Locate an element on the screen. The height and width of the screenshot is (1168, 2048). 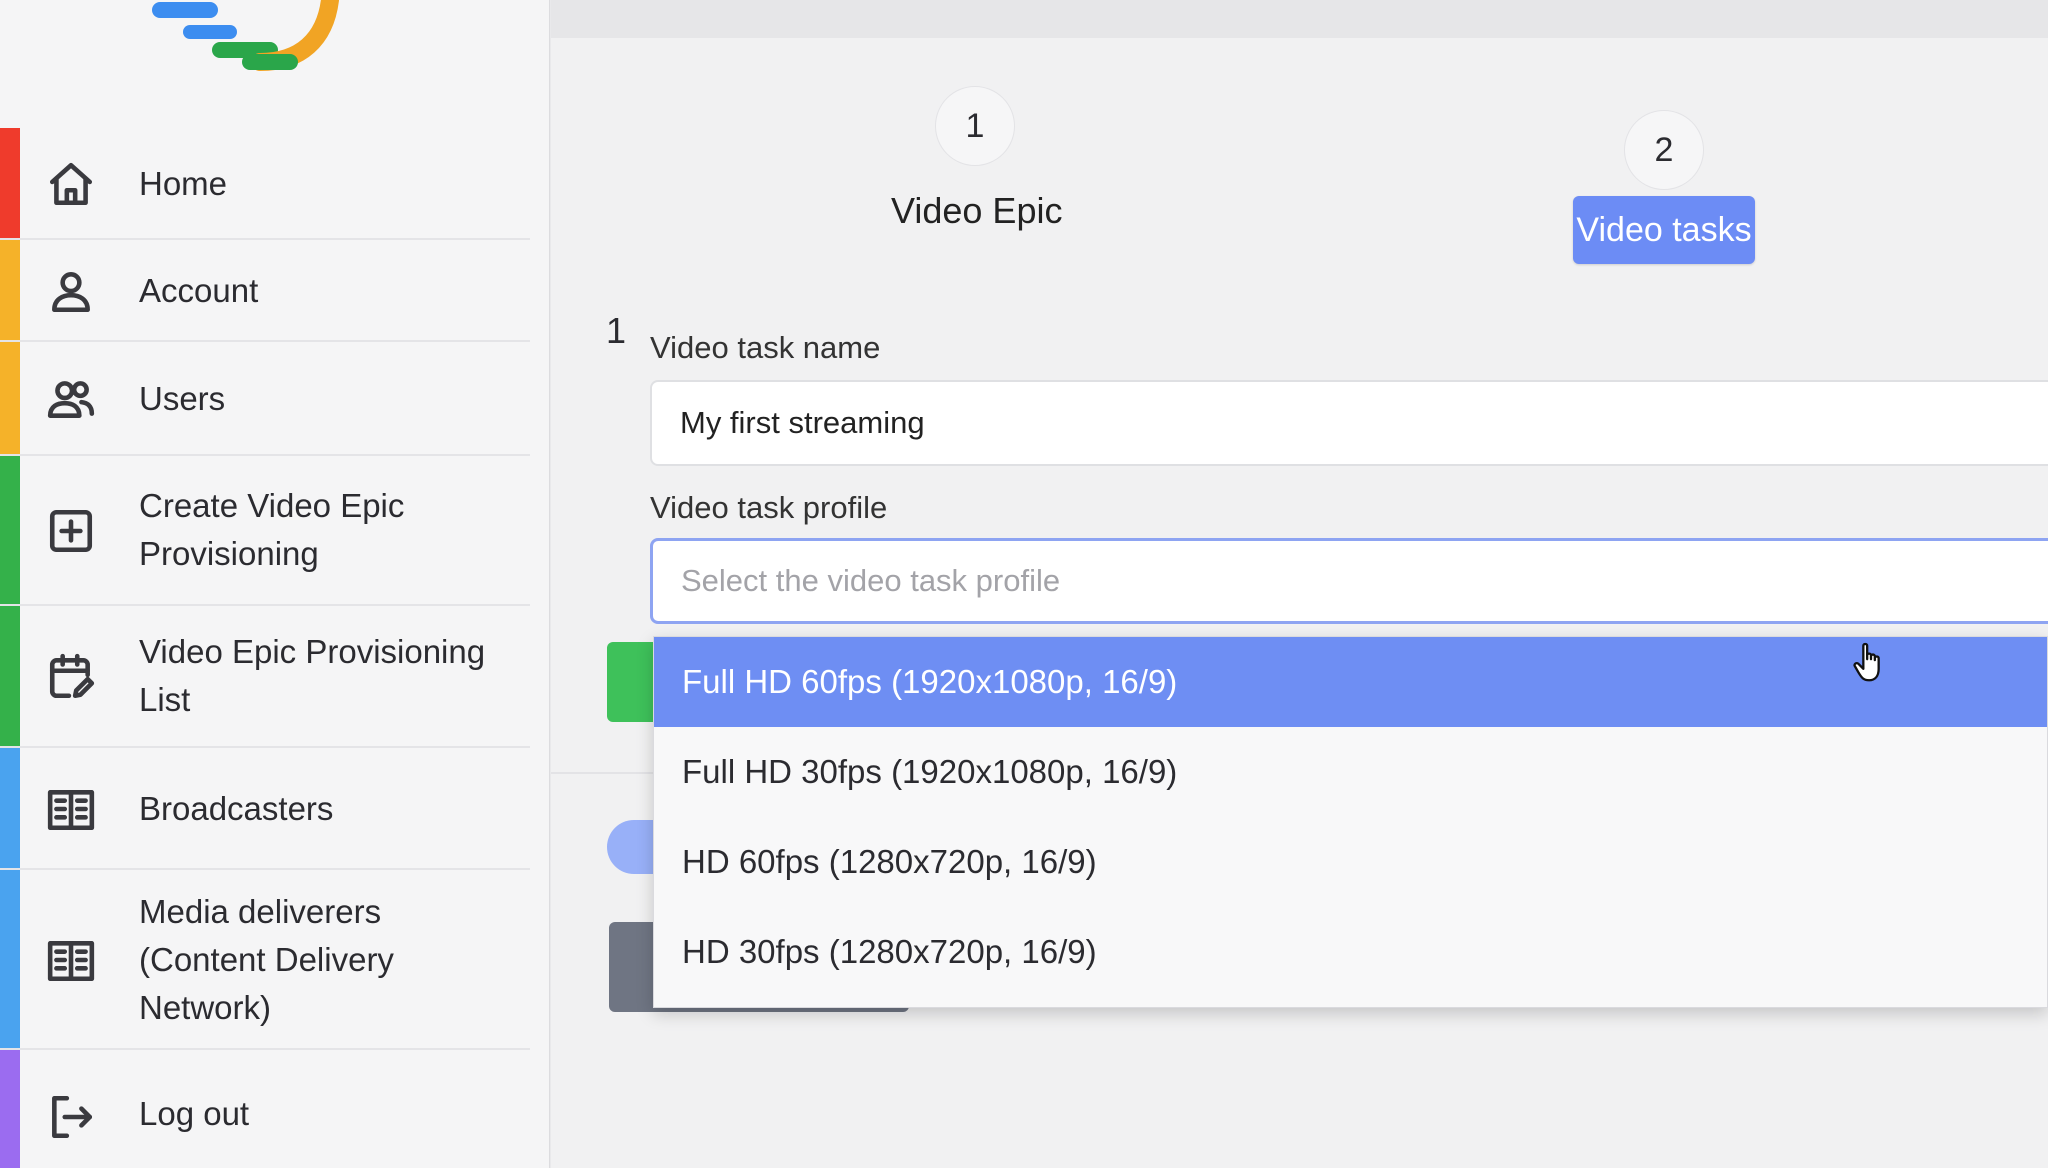
sidebar-item-video-epic-list: Video Epic Provisioning List is located at coordinates (265, 677).